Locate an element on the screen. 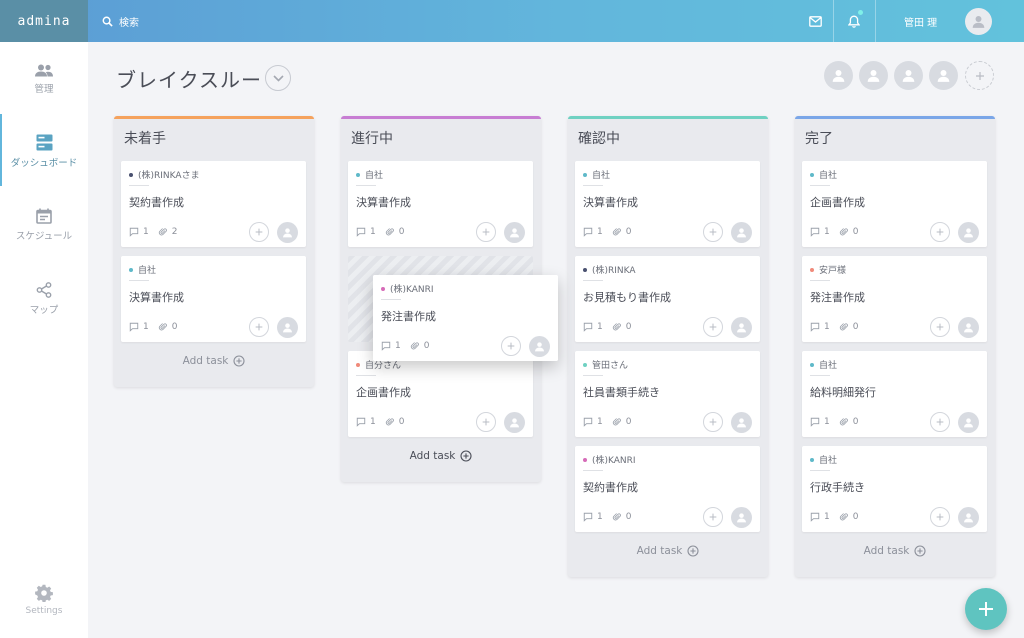  client-name: 管田さん is located at coordinates (610, 366).